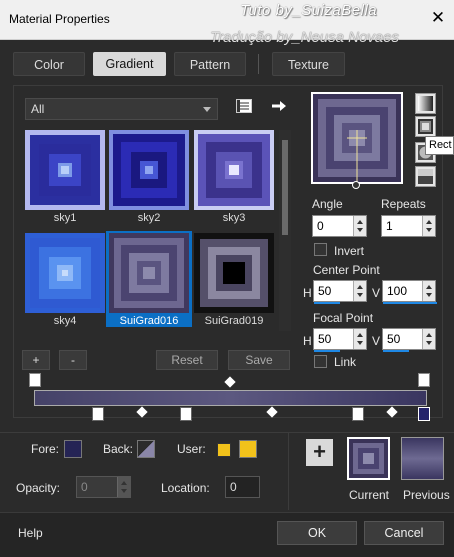 This screenshot has height=557, width=454. Describe the element at coordinates (368, 458) in the screenshot. I see `current-swatch` at that location.